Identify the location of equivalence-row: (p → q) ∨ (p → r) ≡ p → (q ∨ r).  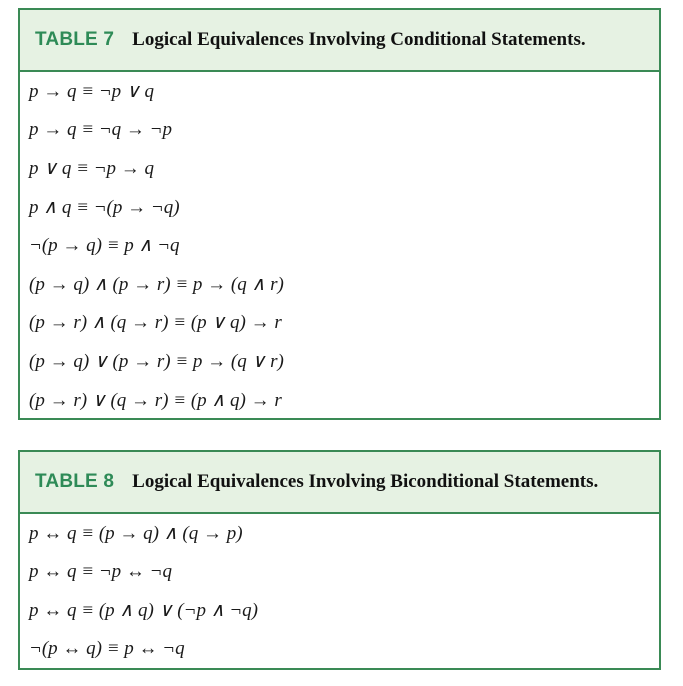
(156, 361).